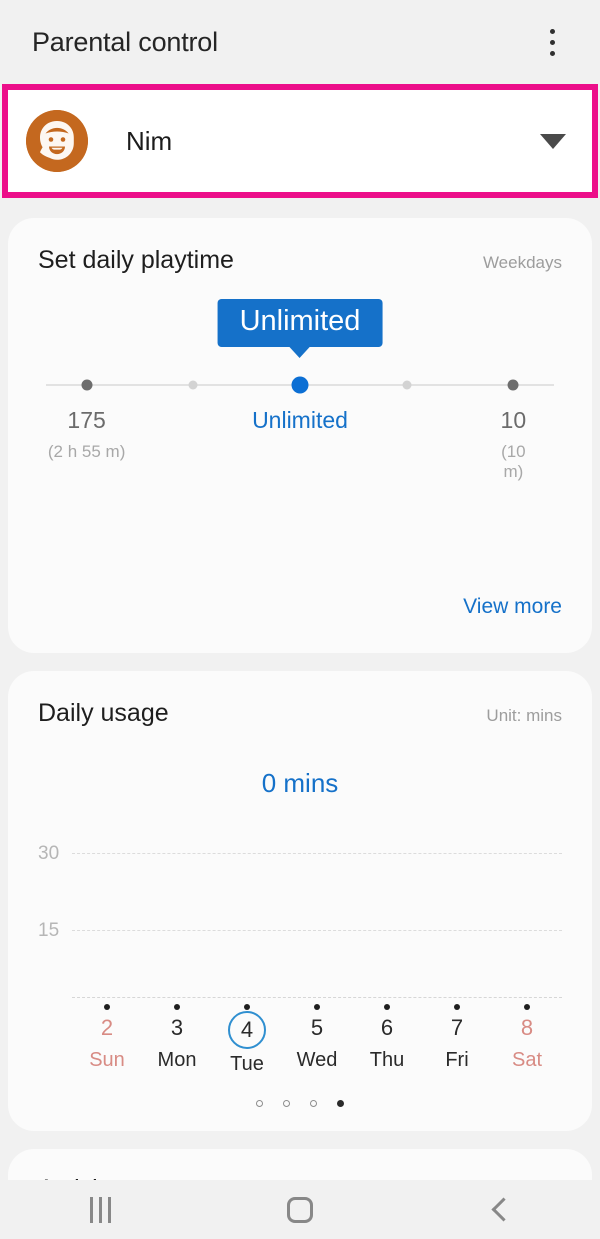 The image size is (600, 1239). What do you see at coordinates (513, 420) in the screenshot?
I see `slider-label-value: 10` at bounding box center [513, 420].